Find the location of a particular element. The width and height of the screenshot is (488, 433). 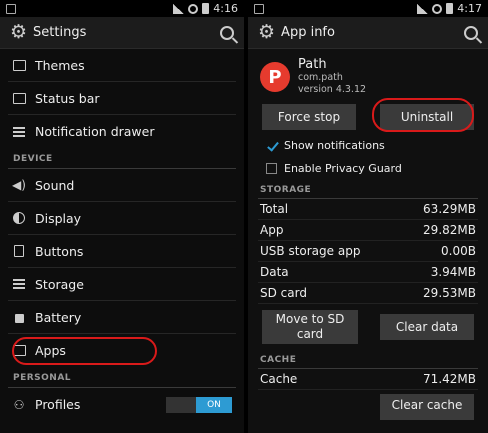

settings-item-label: Notification drawer is located at coordinates (95, 131).